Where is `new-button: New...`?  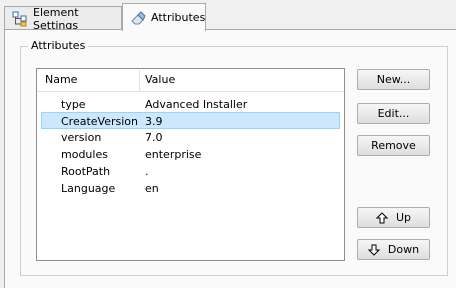
new-button: New... is located at coordinates (393, 79).